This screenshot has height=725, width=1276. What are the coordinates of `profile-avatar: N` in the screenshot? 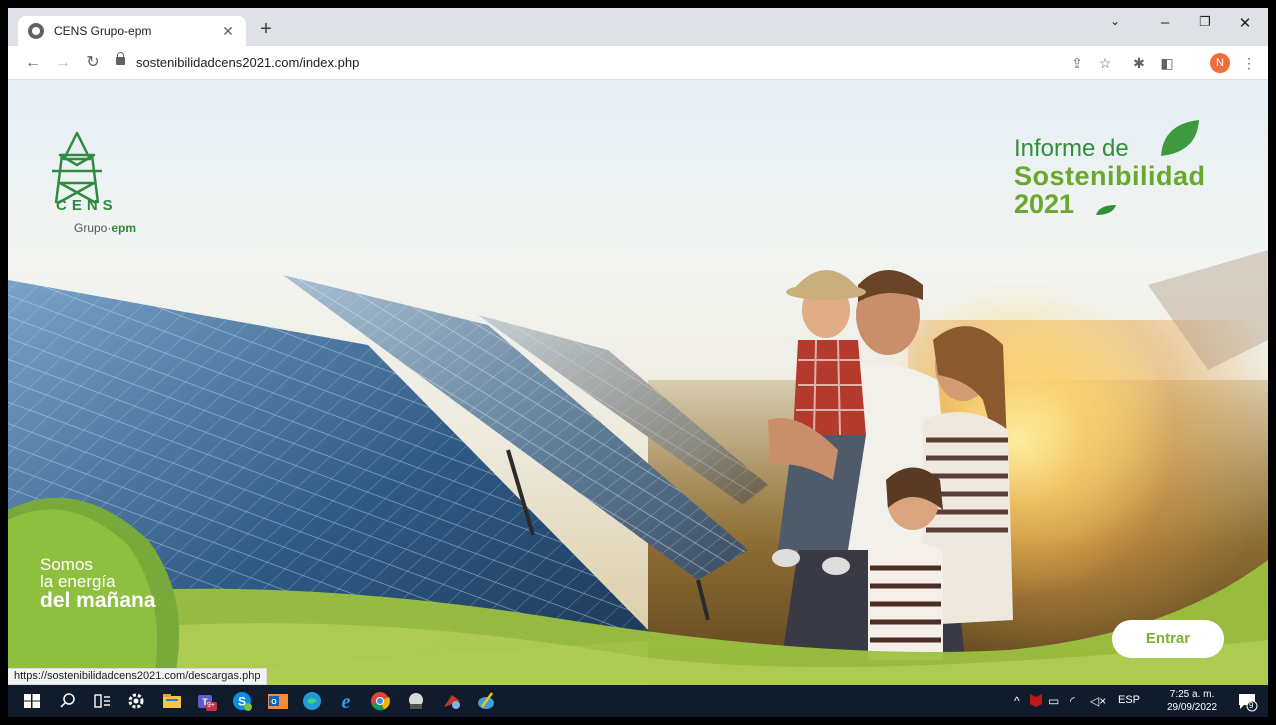 It's located at (1220, 63).